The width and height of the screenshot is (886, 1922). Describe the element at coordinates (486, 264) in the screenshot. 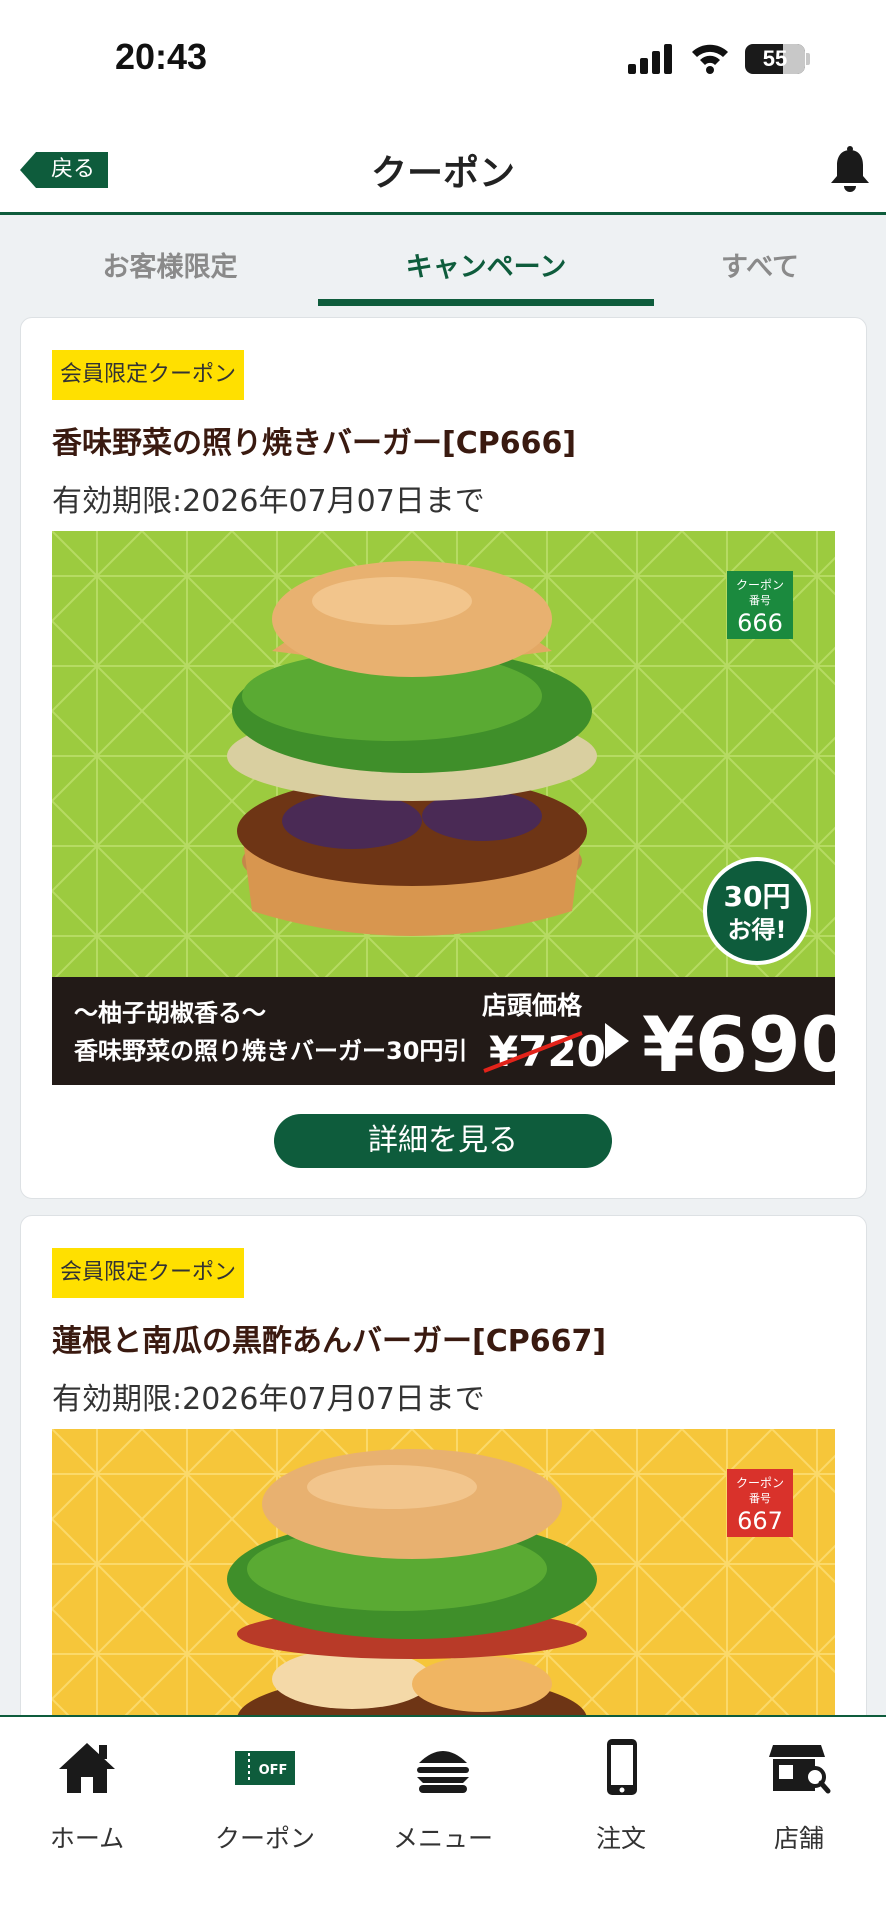

I see `tab-campaign: キャンペーン` at that location.